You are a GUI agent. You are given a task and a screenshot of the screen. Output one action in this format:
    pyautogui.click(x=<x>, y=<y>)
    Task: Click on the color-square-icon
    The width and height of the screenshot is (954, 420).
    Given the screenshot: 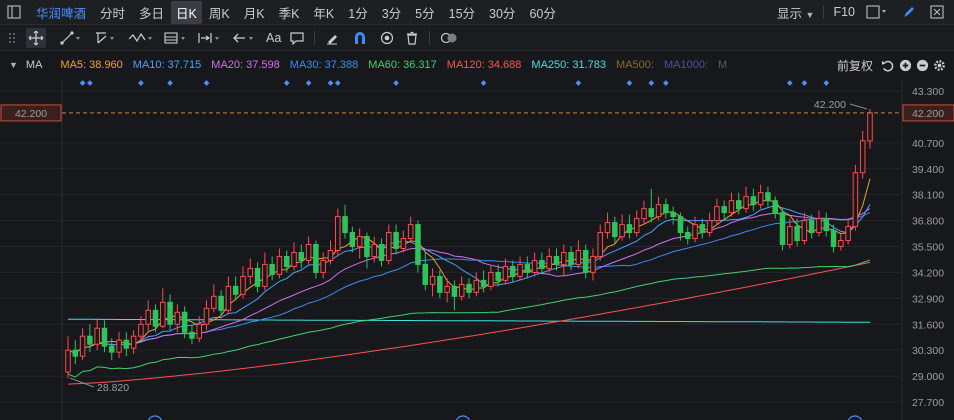 What is the action you would take?
    pyautogui.click(x=878, y=12)
    